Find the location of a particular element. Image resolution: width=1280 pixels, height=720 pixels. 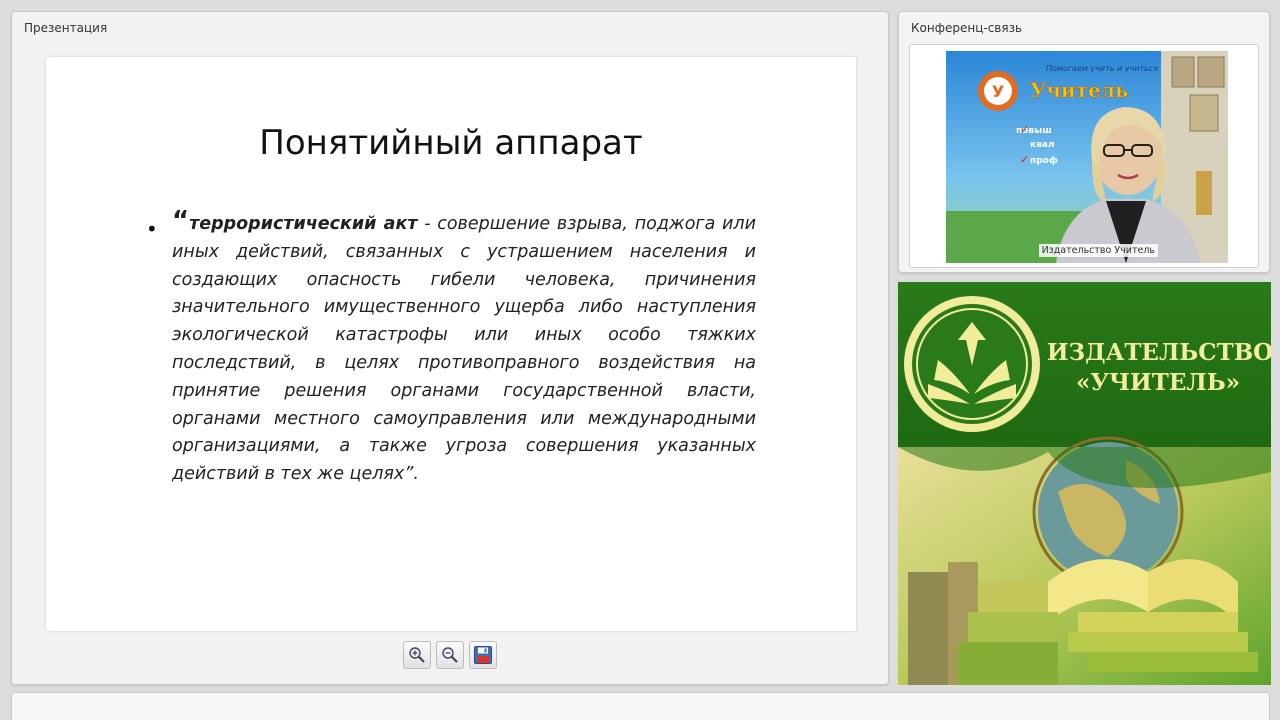

quote-open: “ is located at coordinates (181, 221).